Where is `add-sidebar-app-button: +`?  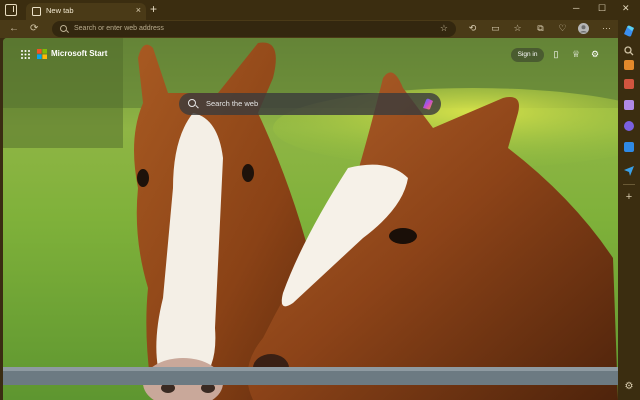
add-sidebar-app-button: + is located at coordinates (629, 197).